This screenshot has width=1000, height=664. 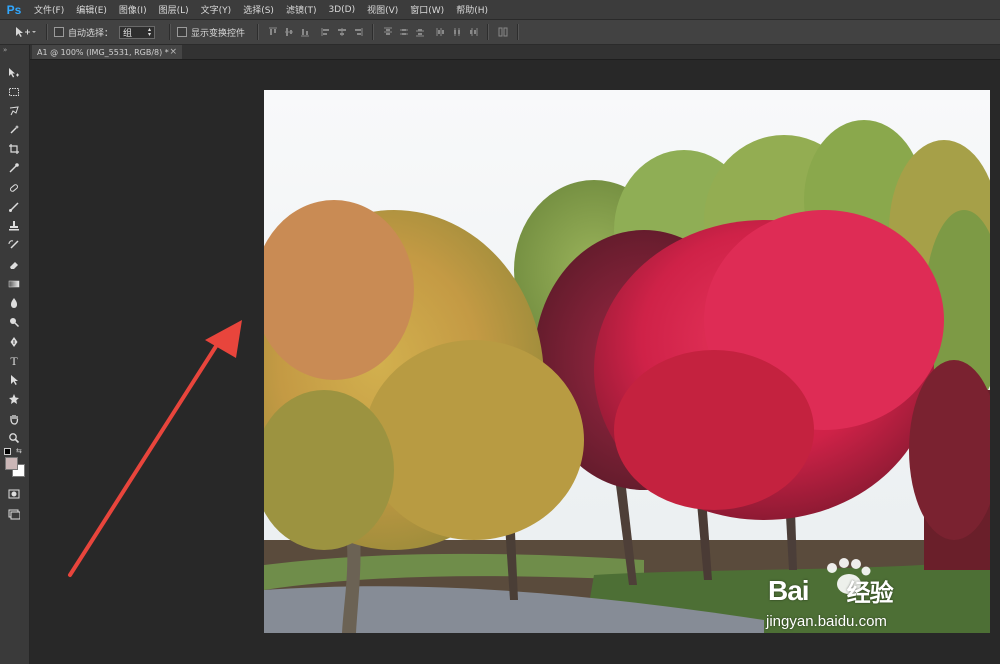 I want to click on distribute-left-icon, so click(x=441, y=32).